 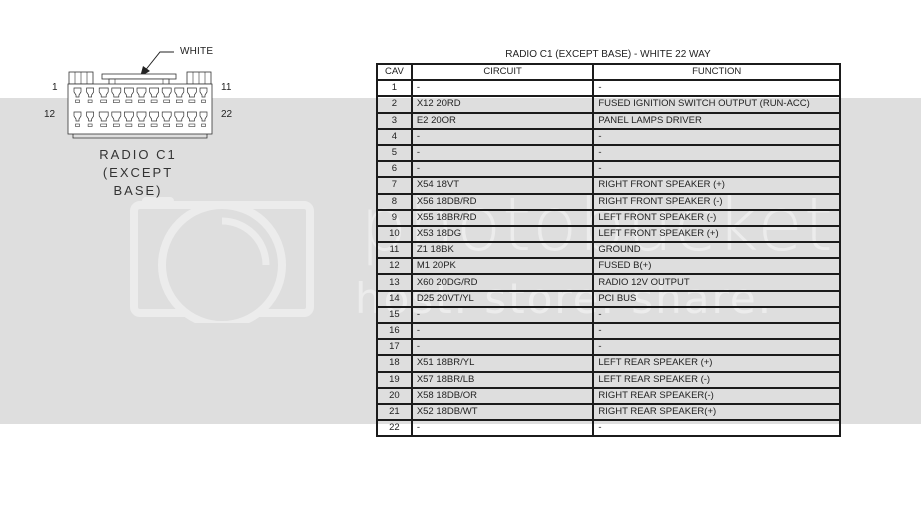 I want to click on circuit-cell: X51 18BR/YL, so click(x=502, y=363).